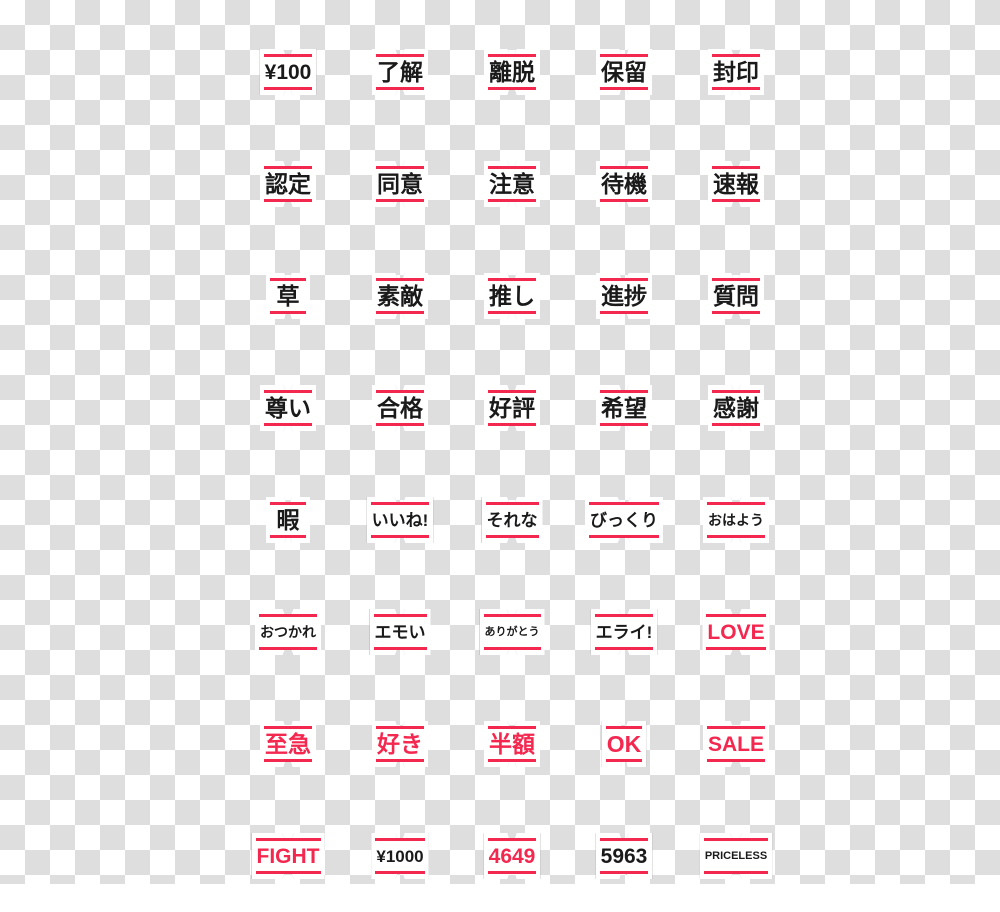 The image size is (1000, 912). Describe the element at coordinates (736, 856) in the screenshot. I see `price-tag-sticker: PRICELESS` at that location.